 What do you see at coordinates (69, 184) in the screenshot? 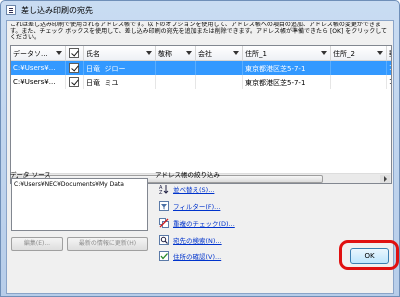
I see `list-item: C:¥Users¥NEC¥Documents¥My Data` at bounding box center [69, 184].